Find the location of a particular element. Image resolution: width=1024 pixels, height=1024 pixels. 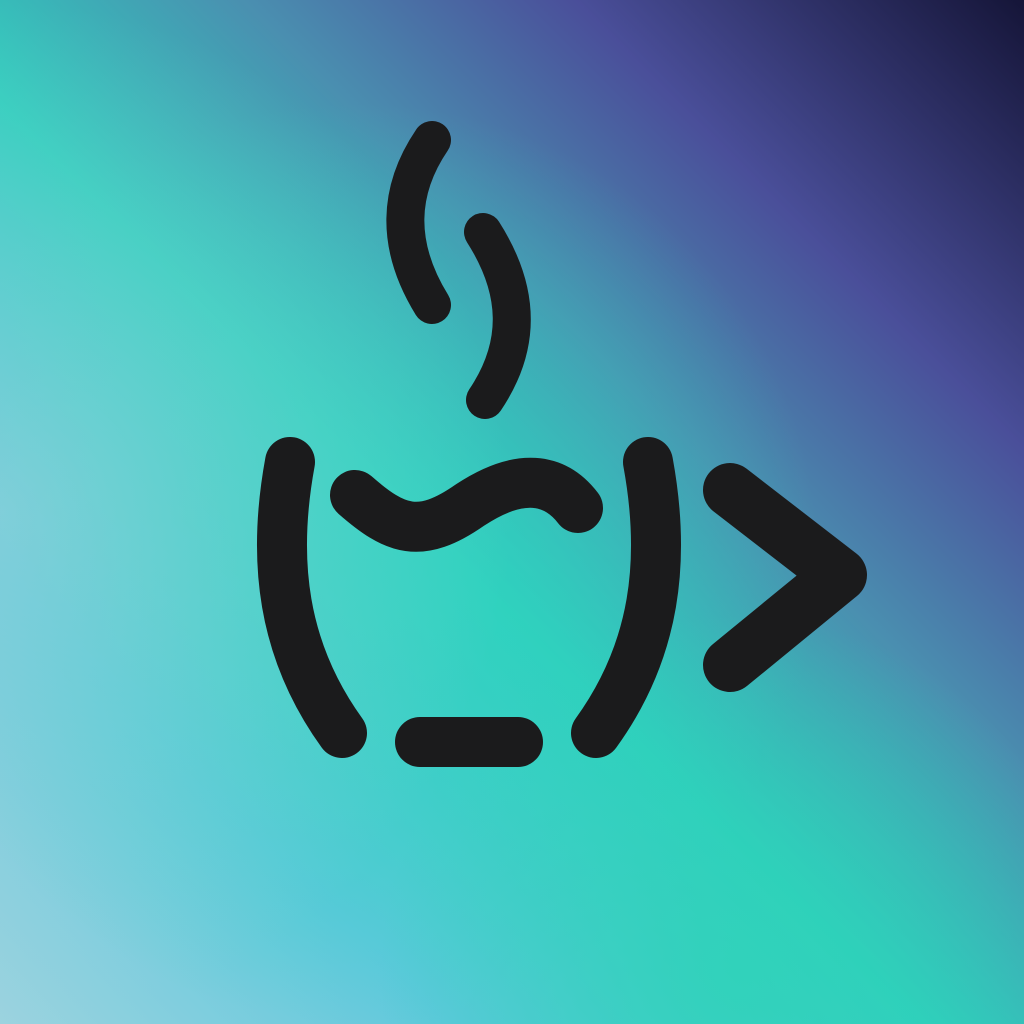

coffee-cup-icon is located at coordinates (469, 602).